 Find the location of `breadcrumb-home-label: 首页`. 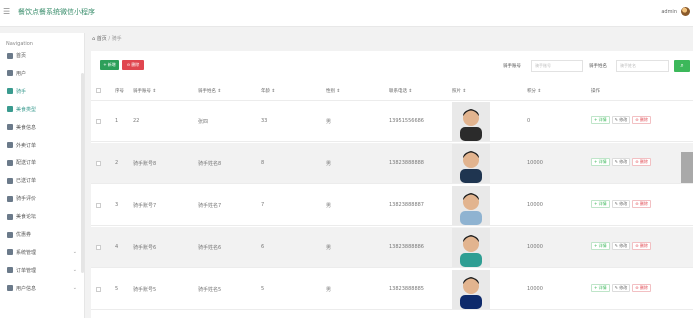

breadcrumb-home-label: 首页 is located at coordinates (102, 39).